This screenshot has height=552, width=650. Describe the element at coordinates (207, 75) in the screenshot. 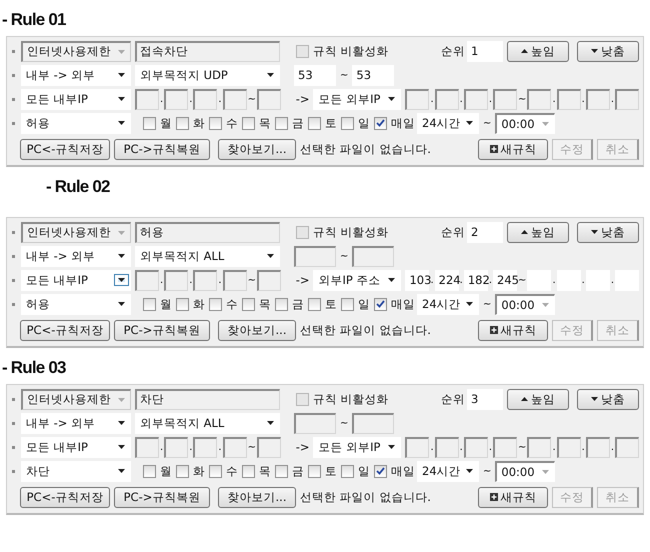

I see `destination-dropdown: 외부목적지 UDP` at that location.